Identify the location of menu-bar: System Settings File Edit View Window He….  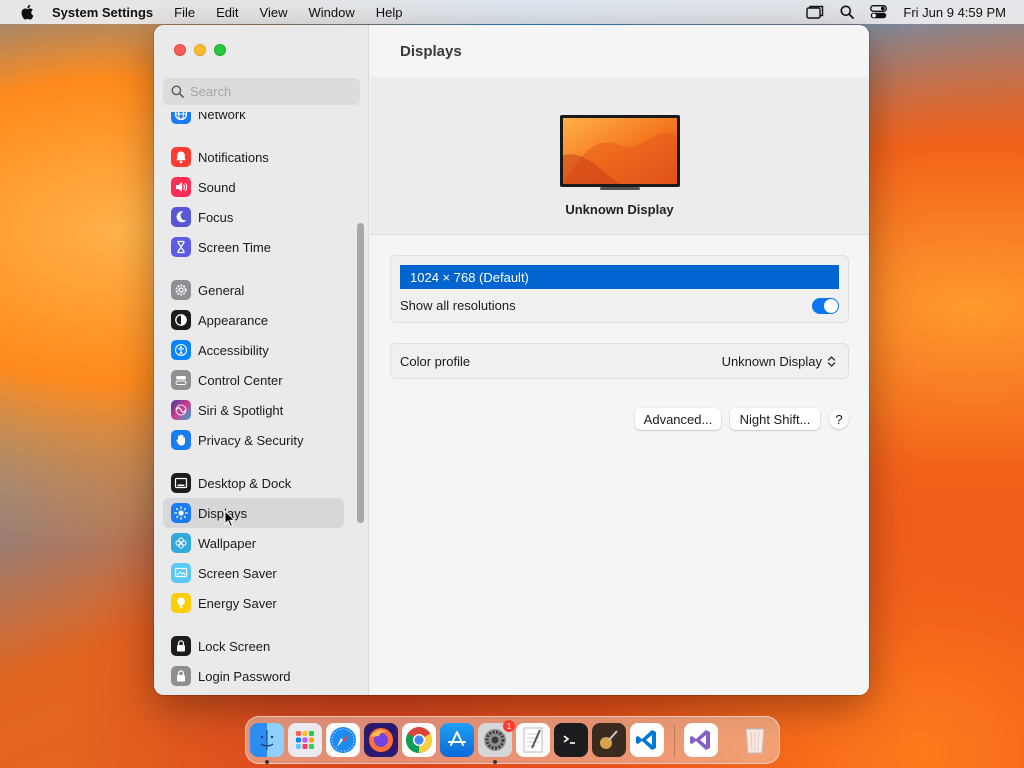
(512, 12).